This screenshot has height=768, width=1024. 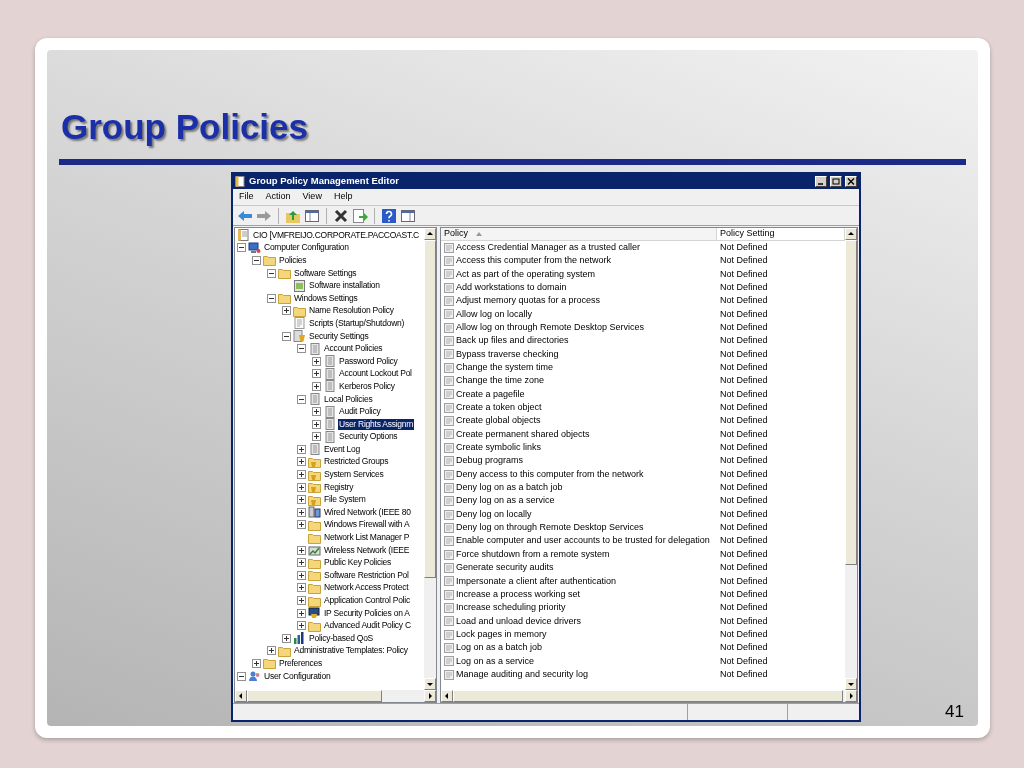 What do you see at coordinates (353, 349) in the screenshot?
I see `tree-item: Account Policies` at bounding box center [353, 349].